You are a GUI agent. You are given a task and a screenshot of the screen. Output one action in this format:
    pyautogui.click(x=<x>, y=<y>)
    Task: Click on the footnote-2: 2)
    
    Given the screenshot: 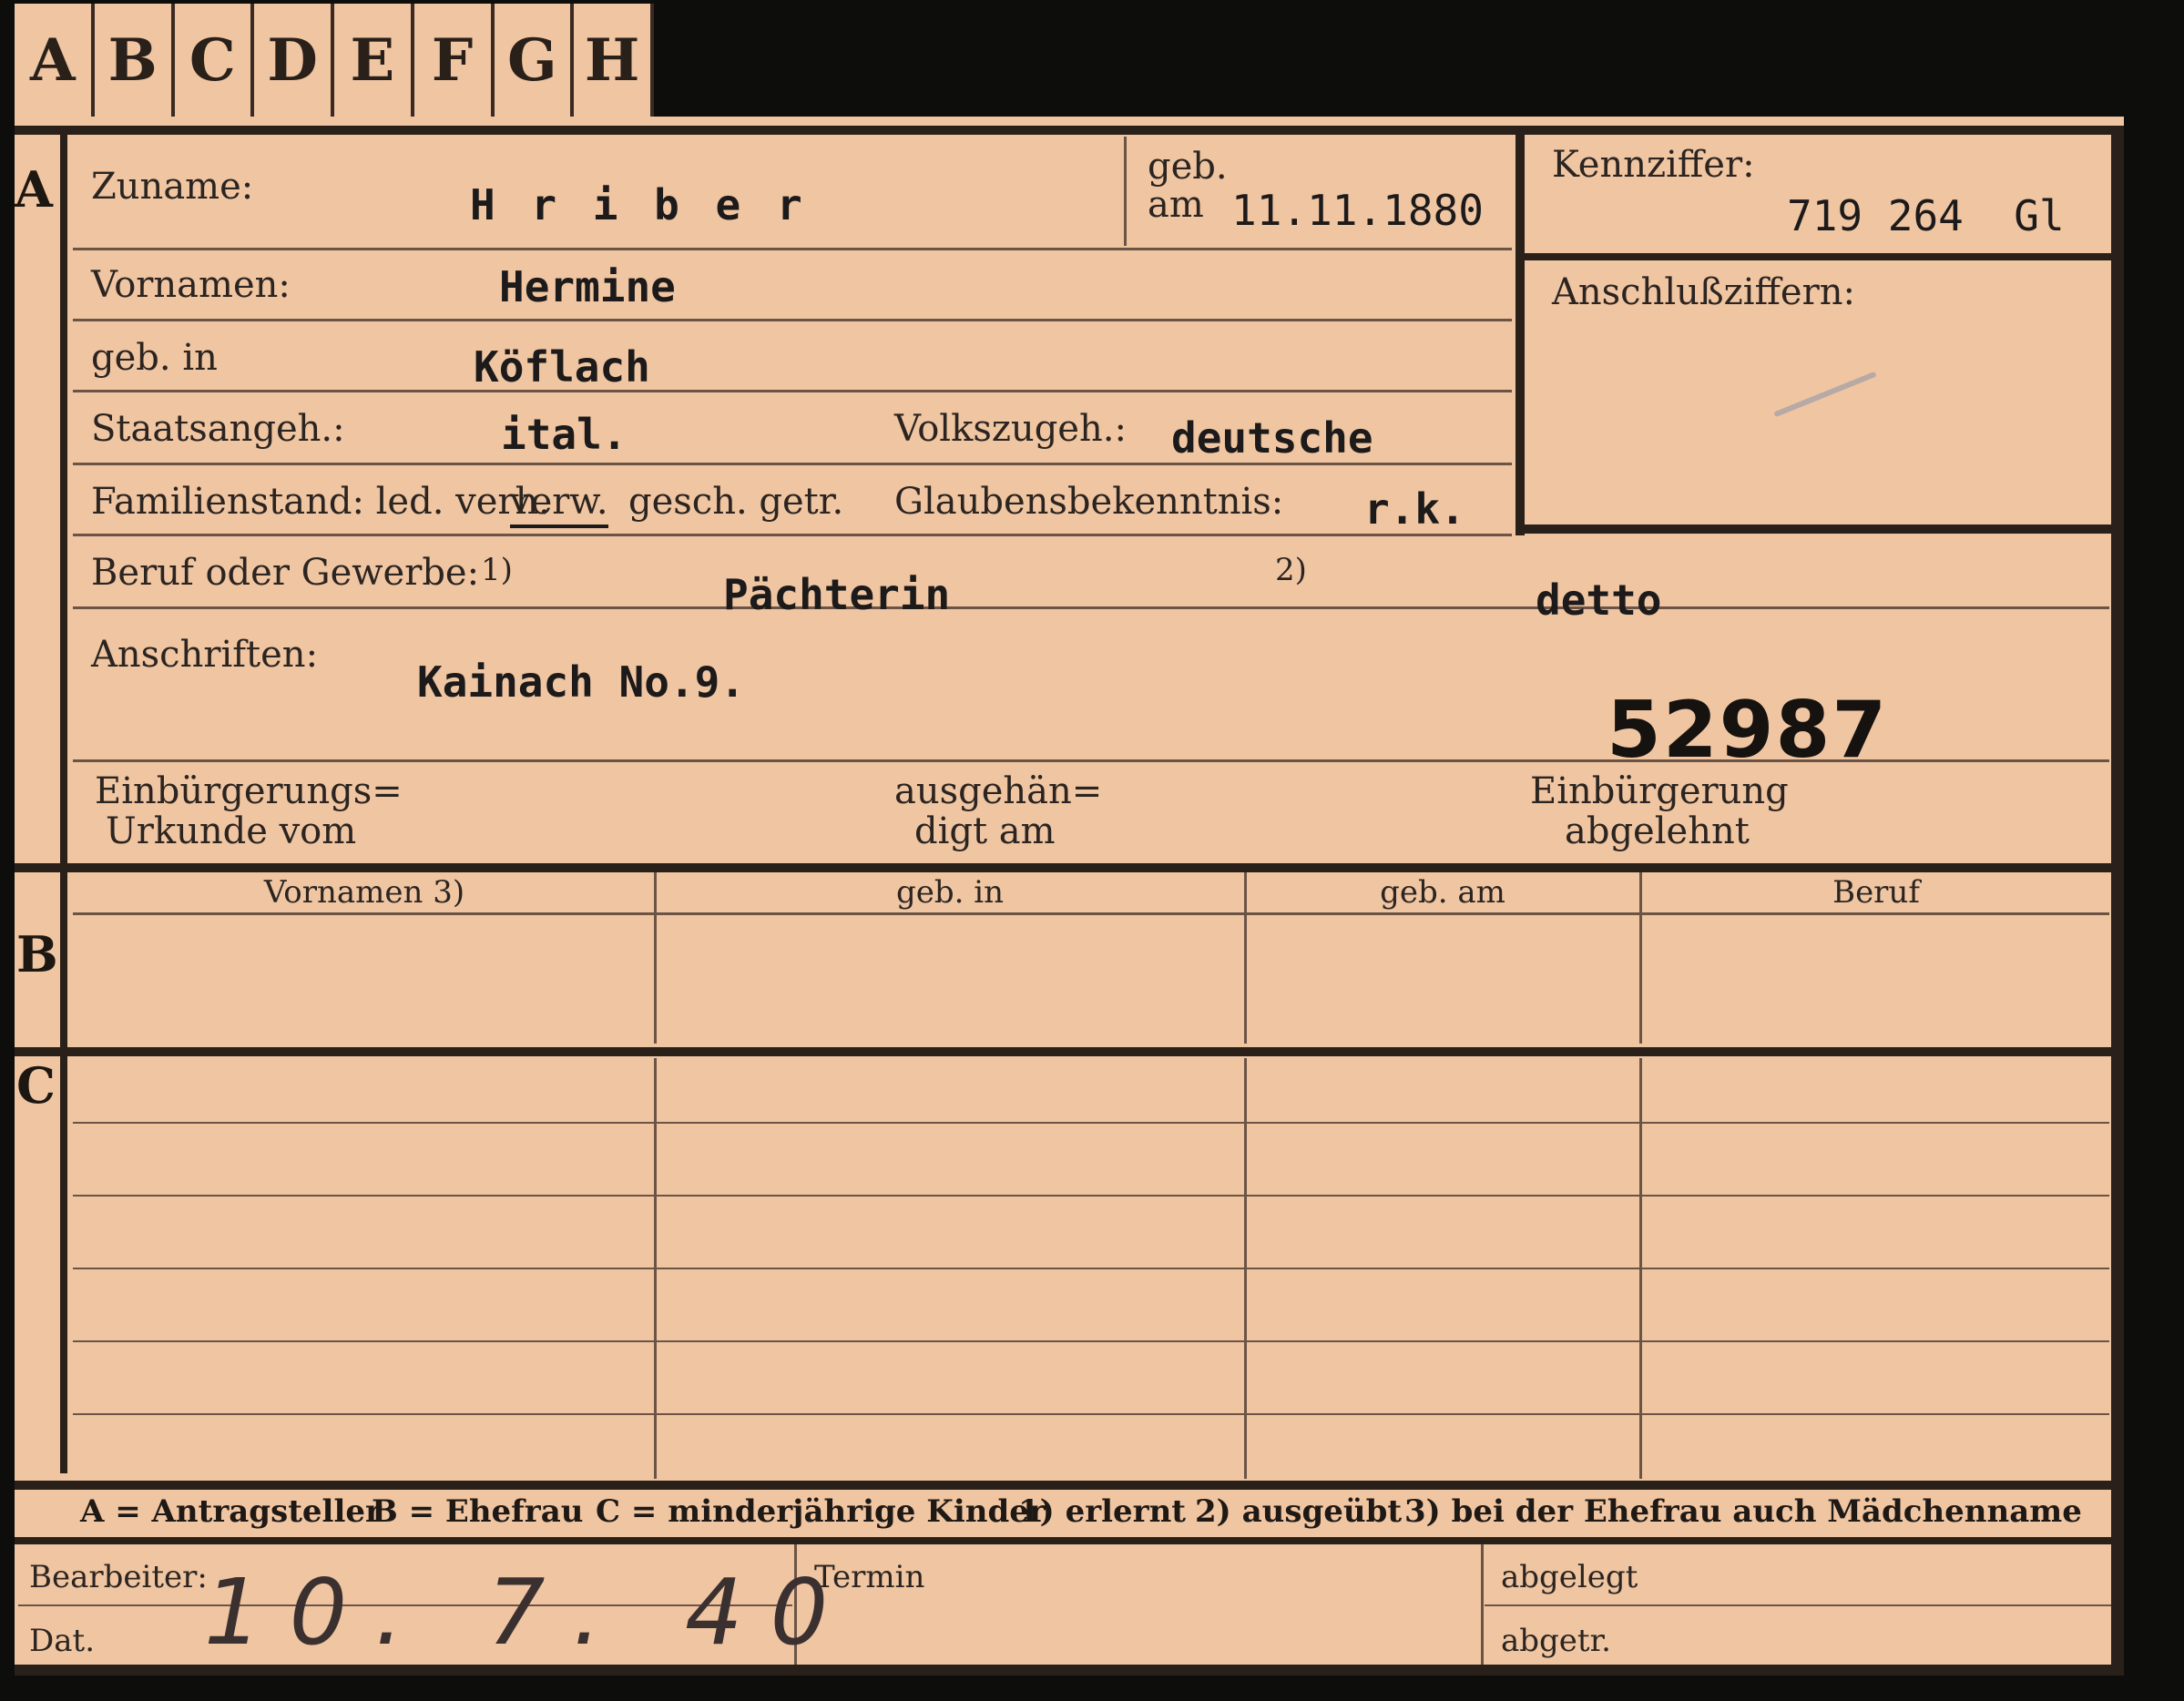 What is the action you would take?
    pyautogui.click(x=1291, y=570)
    